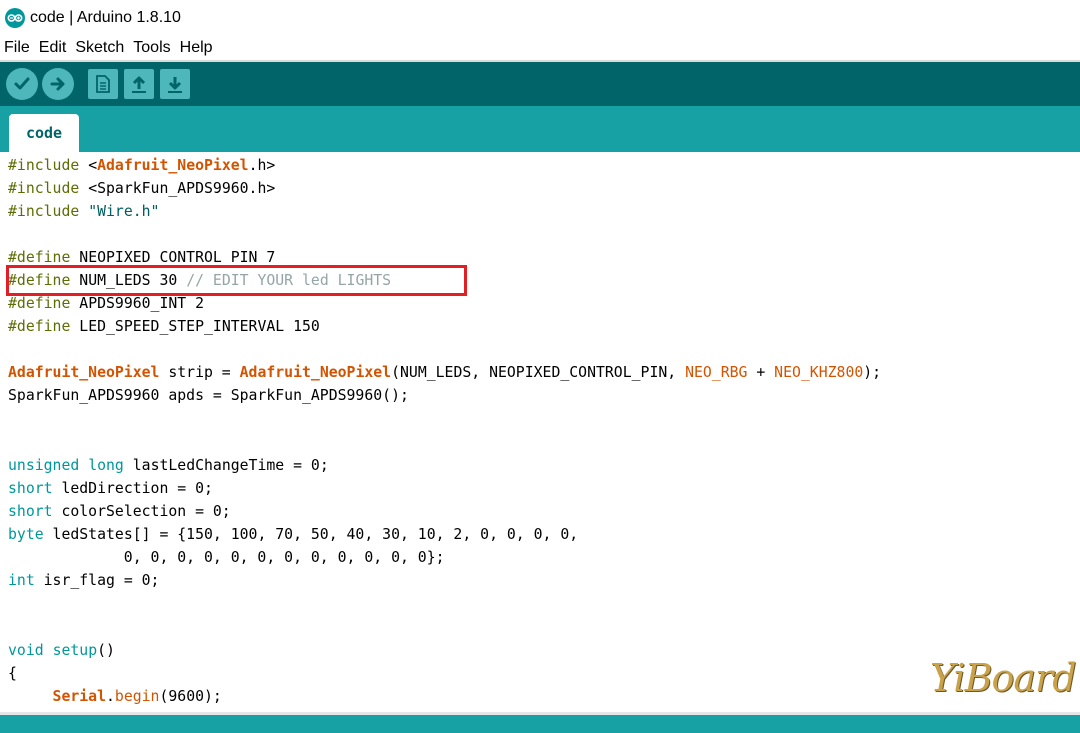 This screenshot has width=1080, height=733. I want to click on menu-edit: Edit, so click(53, 48).